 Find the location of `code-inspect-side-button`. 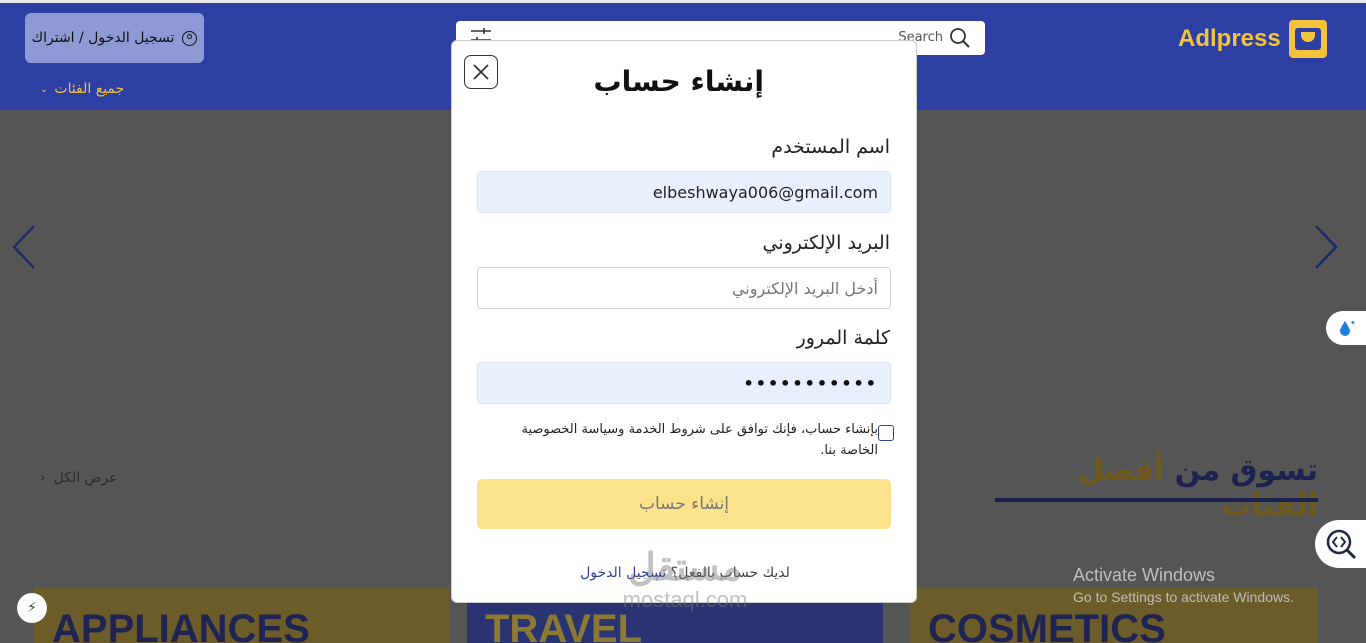

code-inspect-side-button is located at coordinates (1340, 544).